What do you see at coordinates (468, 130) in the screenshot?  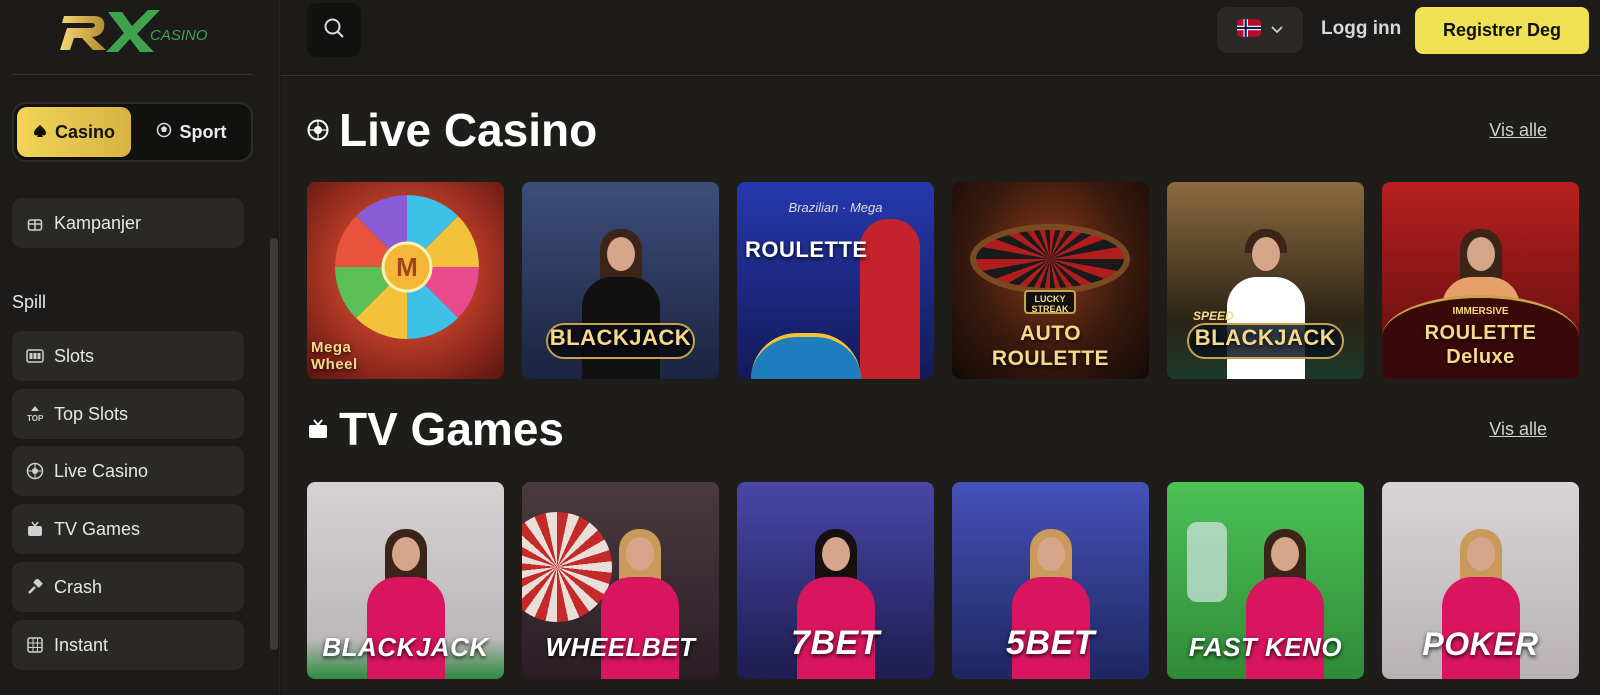 I see `section-title-text: Live Casino` at bounding box center [468, 130].